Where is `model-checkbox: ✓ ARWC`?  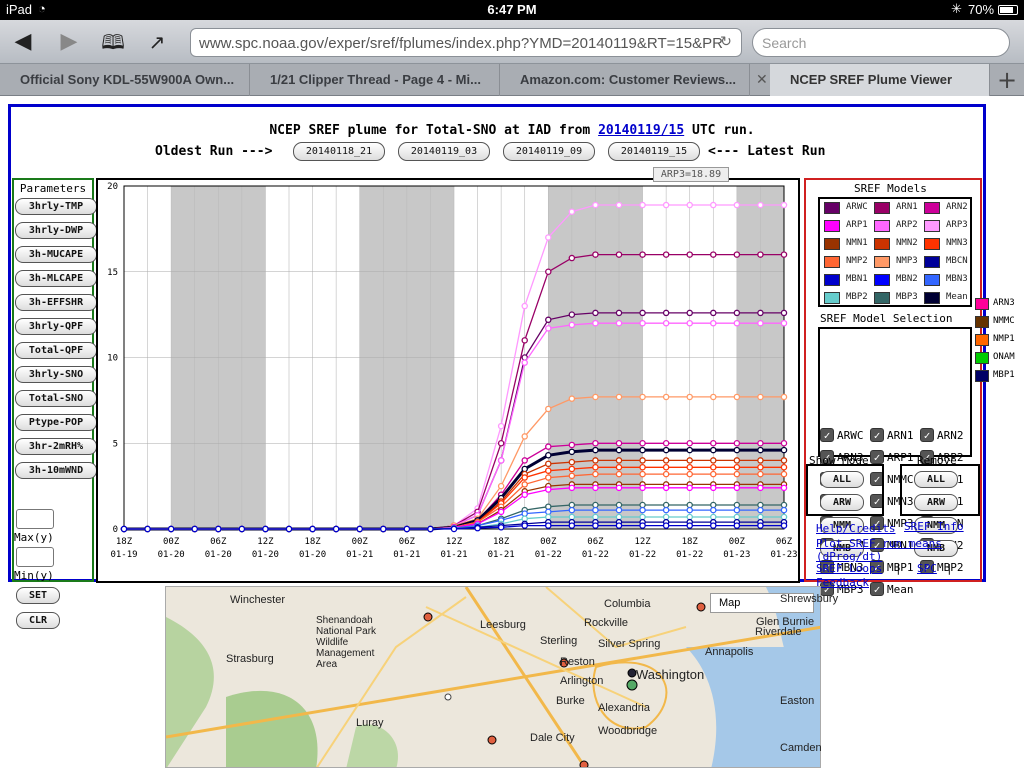 model-checkbox: ✓ ARWC is located at coordinates (848, 436).